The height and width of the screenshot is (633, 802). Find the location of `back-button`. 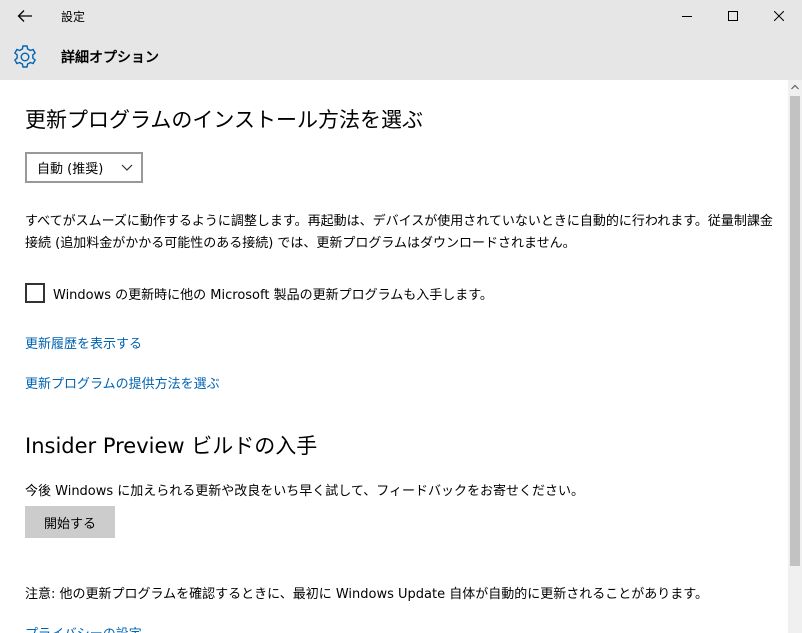

back-button is located at coordinates (25, 16).